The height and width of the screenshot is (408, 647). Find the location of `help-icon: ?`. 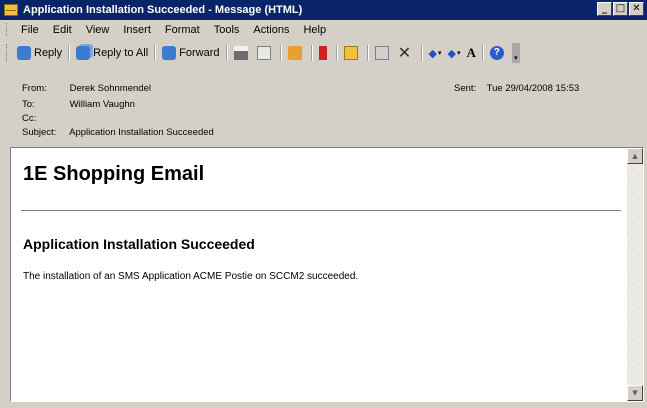

help-icon: ? is located at coordinates (496, 53).